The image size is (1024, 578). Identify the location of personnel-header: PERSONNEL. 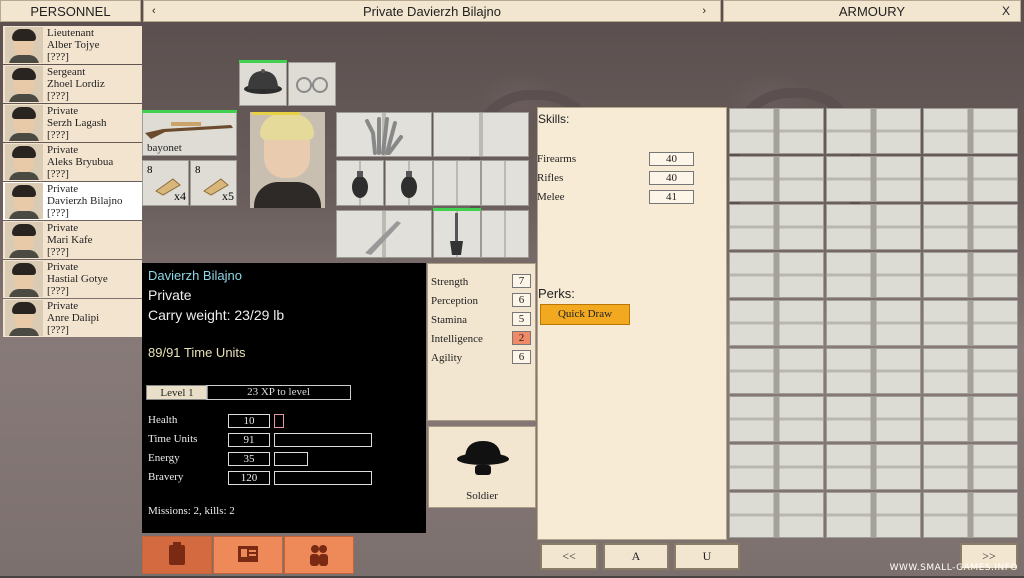
(70, 11).